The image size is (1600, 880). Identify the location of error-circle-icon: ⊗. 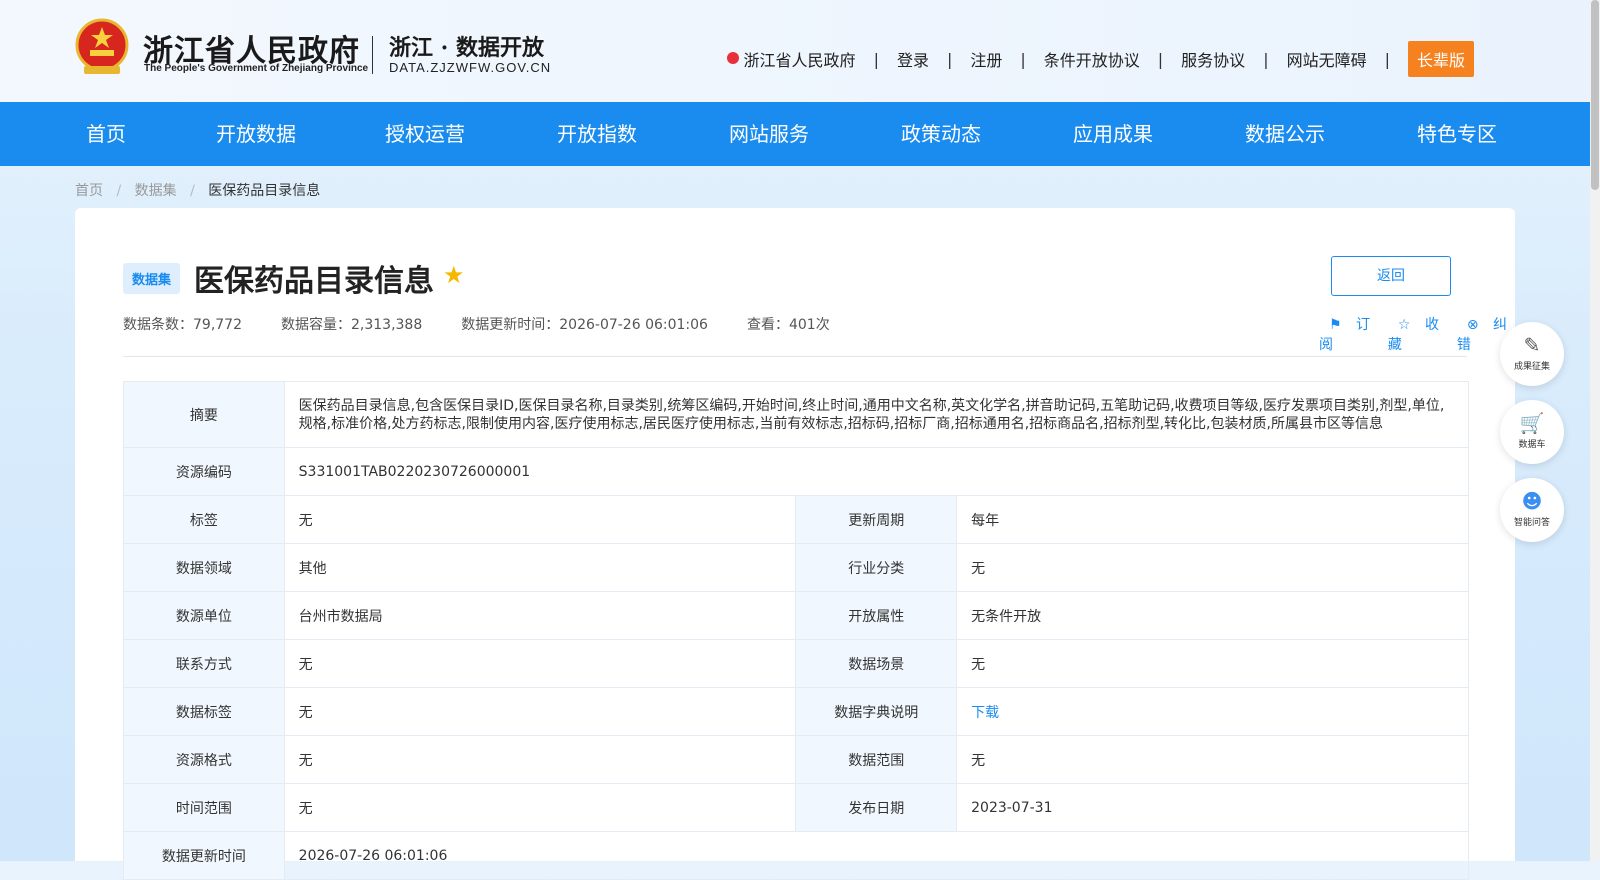
(1472, 325).